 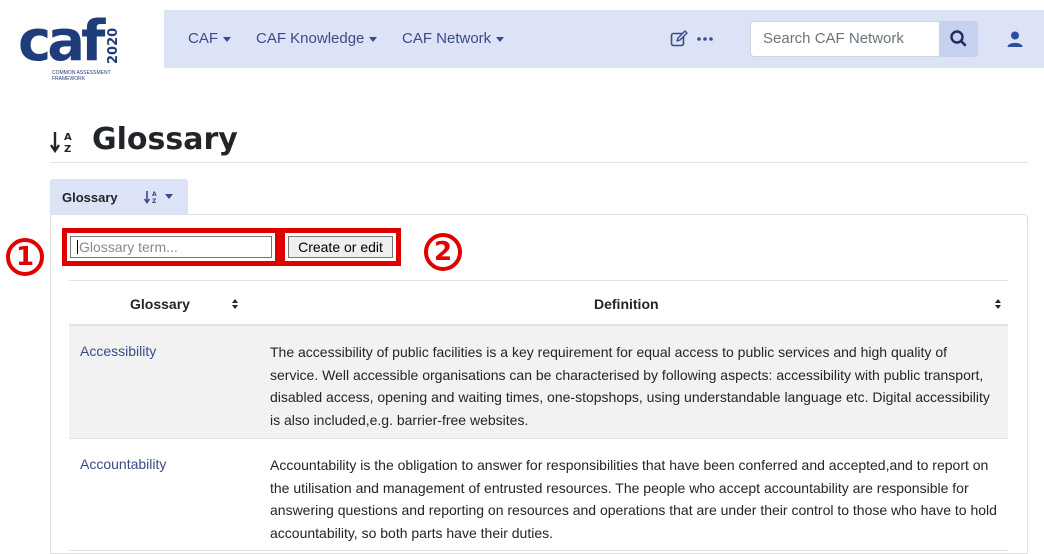 What do you see at coordinates (1015, 39) in the screenshot?
I see `user-icon` at bounding box center [1015, 39].